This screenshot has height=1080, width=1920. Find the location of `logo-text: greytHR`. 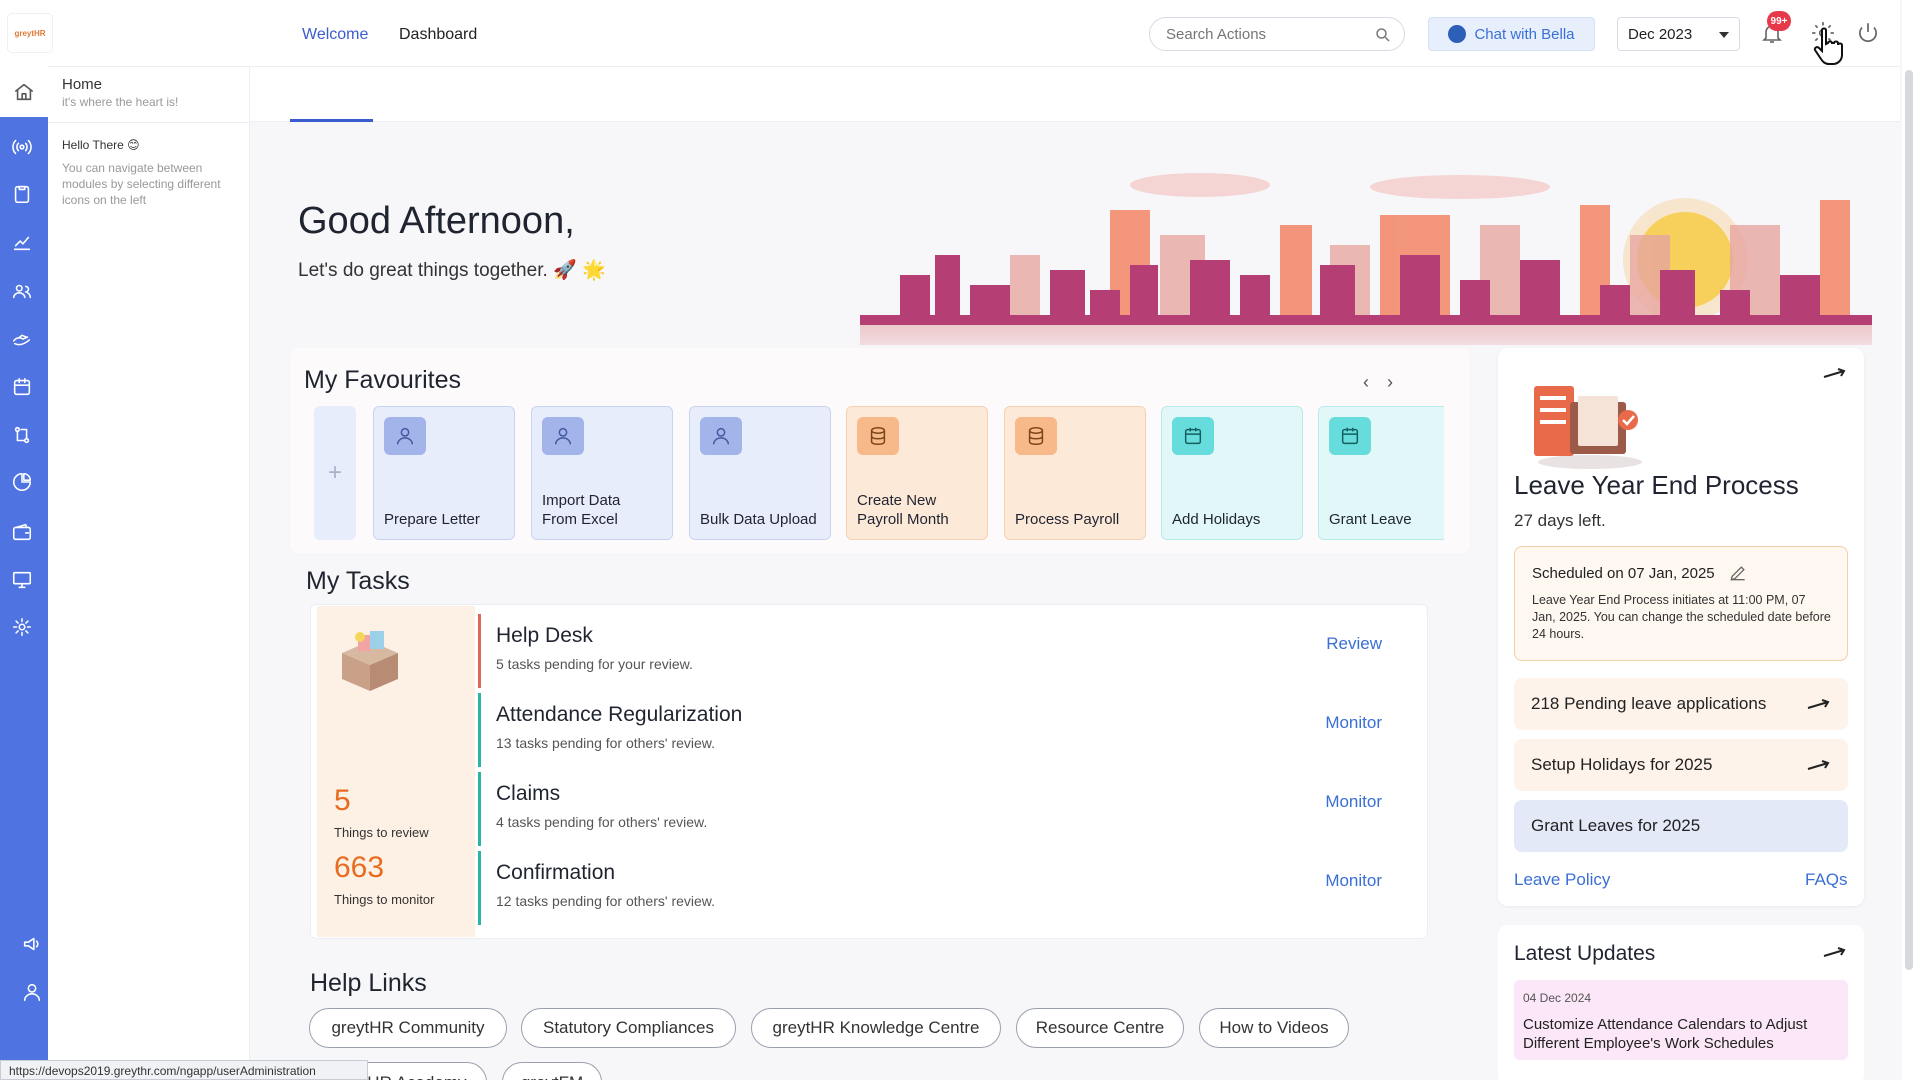

logo-text: greytHR is located at coordinates (30, 33).